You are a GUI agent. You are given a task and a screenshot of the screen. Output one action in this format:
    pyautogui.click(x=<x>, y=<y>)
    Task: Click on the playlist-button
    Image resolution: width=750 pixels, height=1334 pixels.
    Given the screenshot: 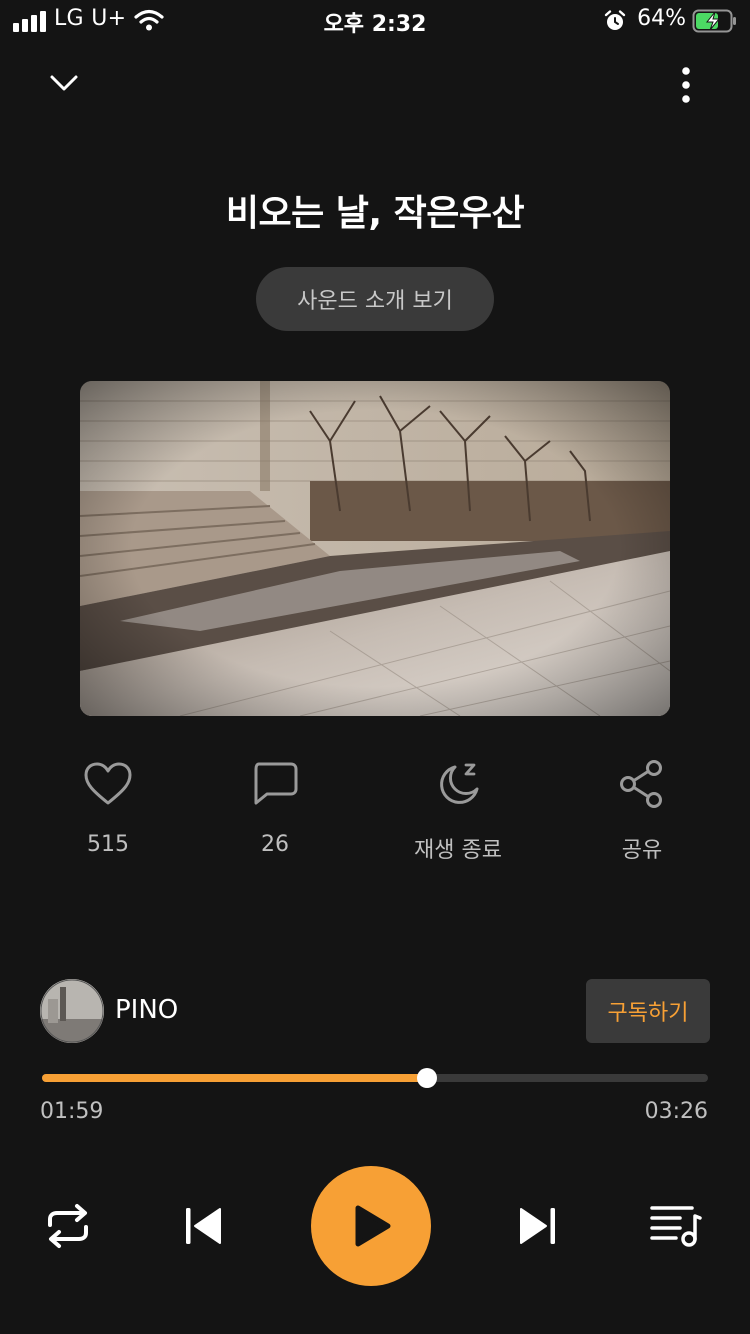 What is the action you would take?
    pyautogui.click(x=676, y=1226)
    